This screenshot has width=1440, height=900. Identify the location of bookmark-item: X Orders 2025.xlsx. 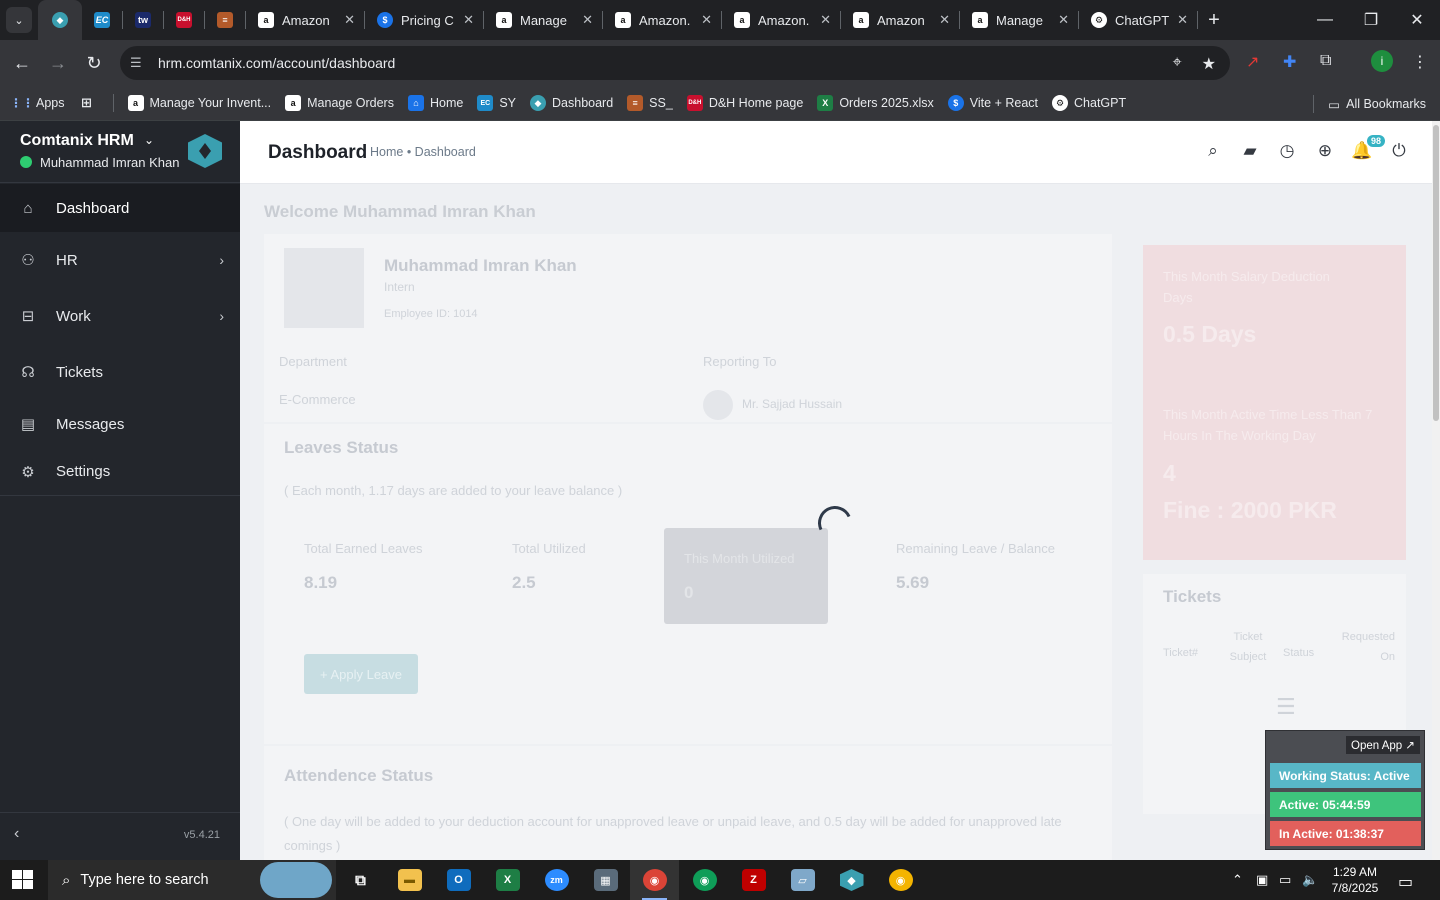
(875, 103).